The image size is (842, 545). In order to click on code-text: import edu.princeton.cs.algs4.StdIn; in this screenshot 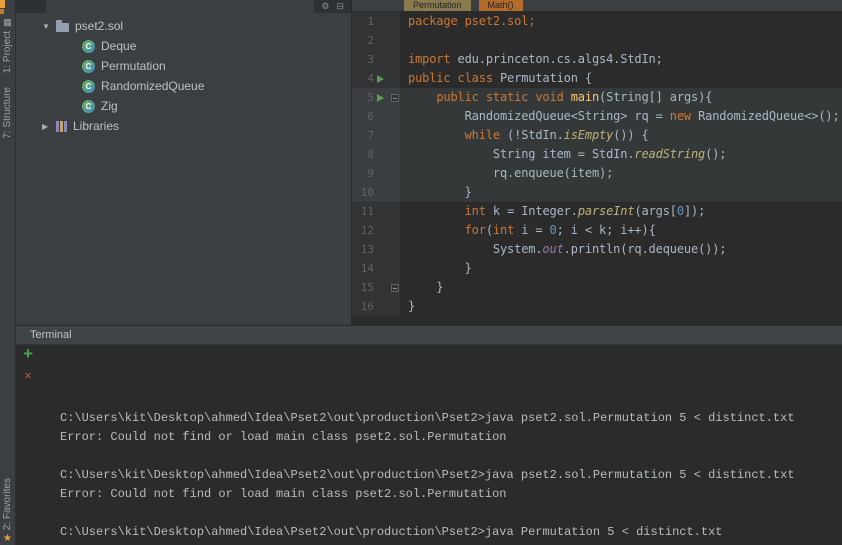, I will do `click(535, 59)`.